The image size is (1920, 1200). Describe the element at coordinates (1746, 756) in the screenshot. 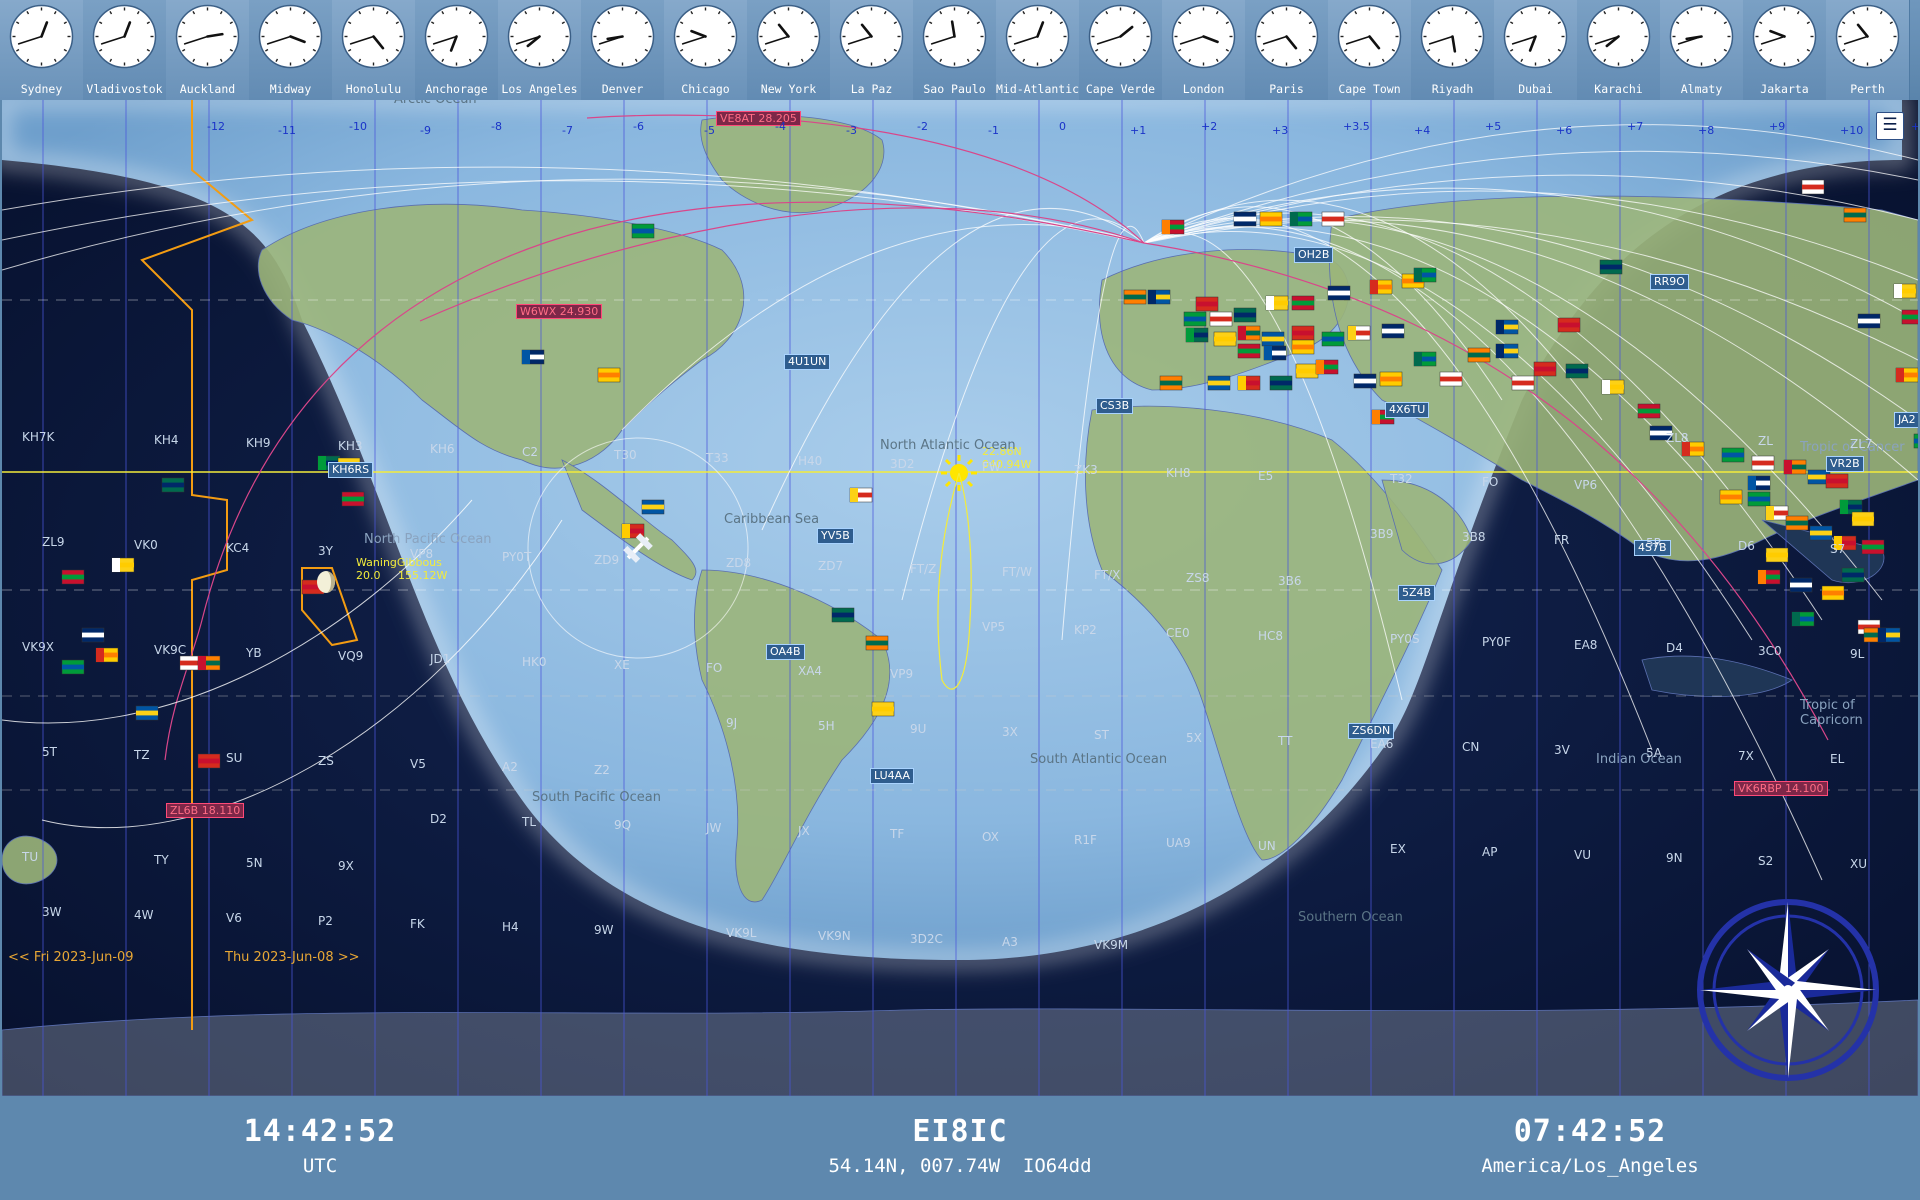

I see `dxcc-prefix-label: 7X` at that location.